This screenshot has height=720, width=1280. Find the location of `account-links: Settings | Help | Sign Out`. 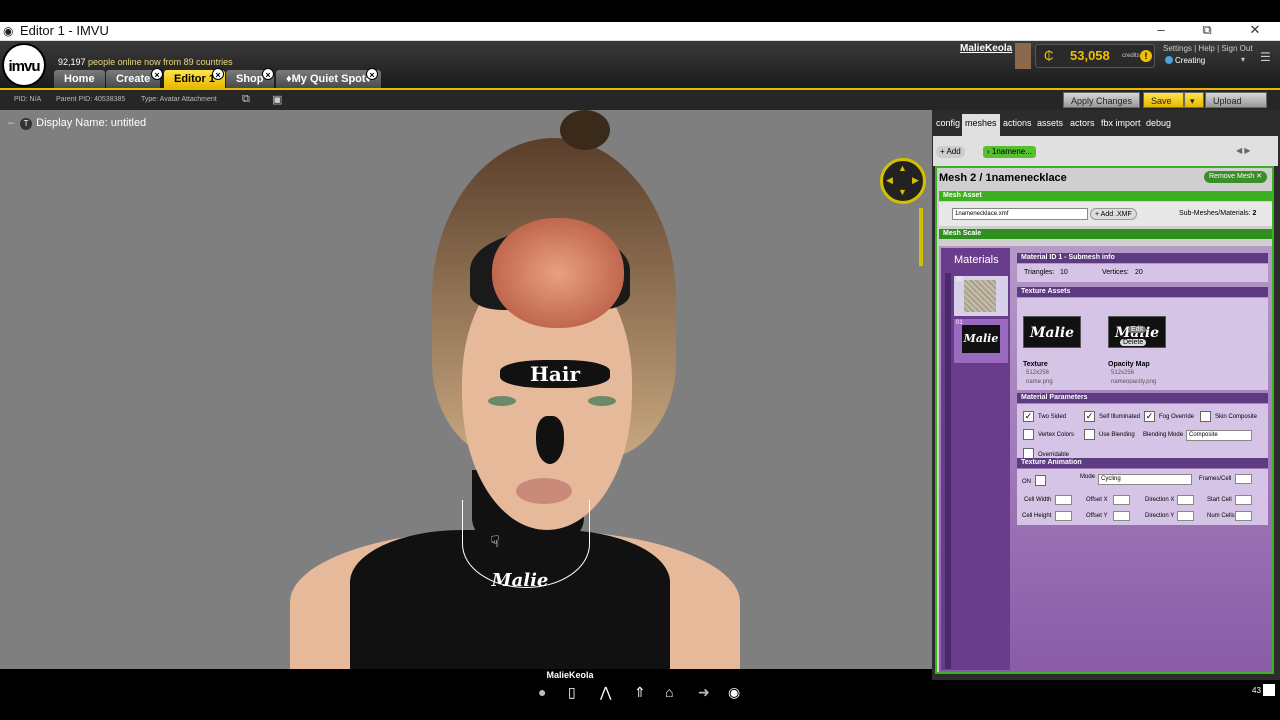

account-links: Settings | Help | Sign Out is located at coordinates (1208, 48).